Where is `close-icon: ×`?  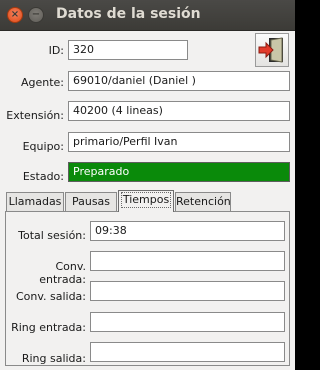 close-icon: × is located at coordinates (15, 14).